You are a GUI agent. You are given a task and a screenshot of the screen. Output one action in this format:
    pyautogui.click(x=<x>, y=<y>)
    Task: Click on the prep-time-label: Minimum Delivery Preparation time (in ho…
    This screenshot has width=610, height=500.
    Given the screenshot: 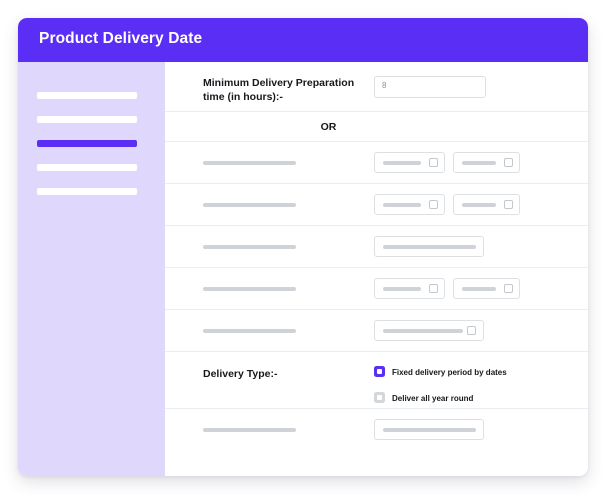 What is the action you would take?
    pyautogui.click(x=279, y=90)
    